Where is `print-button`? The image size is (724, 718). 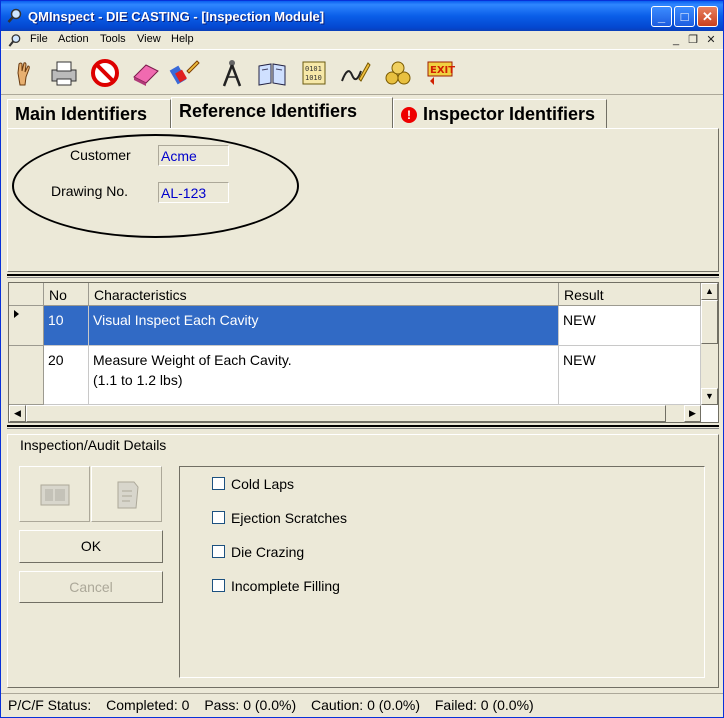 print-button is located at coordinates (64, 73).